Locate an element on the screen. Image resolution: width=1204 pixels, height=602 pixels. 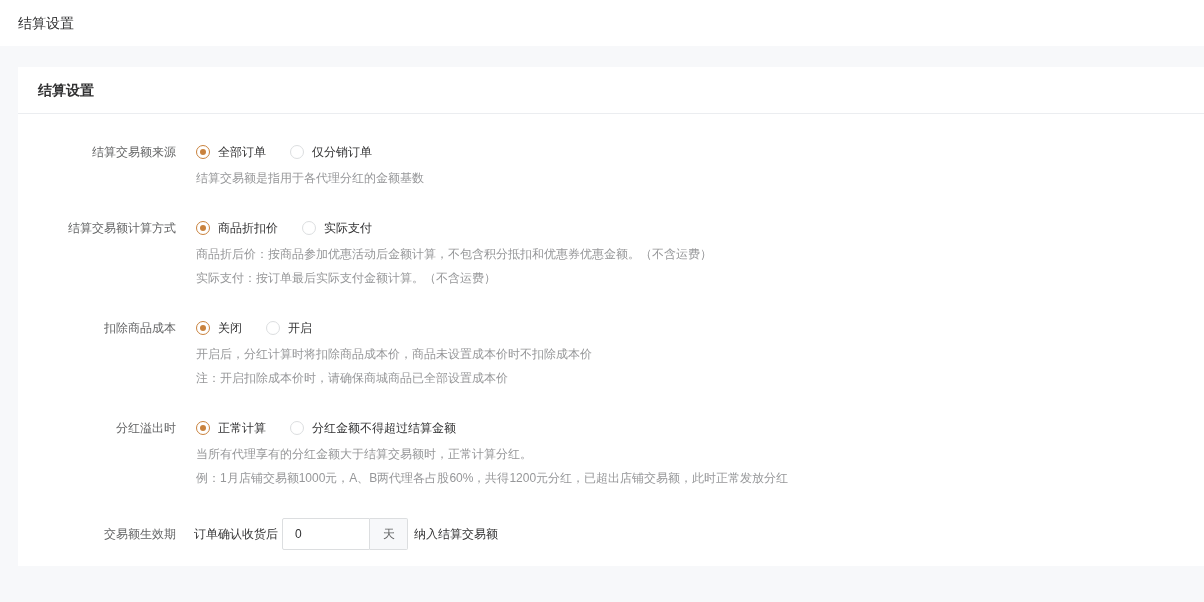
help-text: 实际支付：按订单最后实际支付金额计算。（不含运费） is located at coordinates (346, 278).